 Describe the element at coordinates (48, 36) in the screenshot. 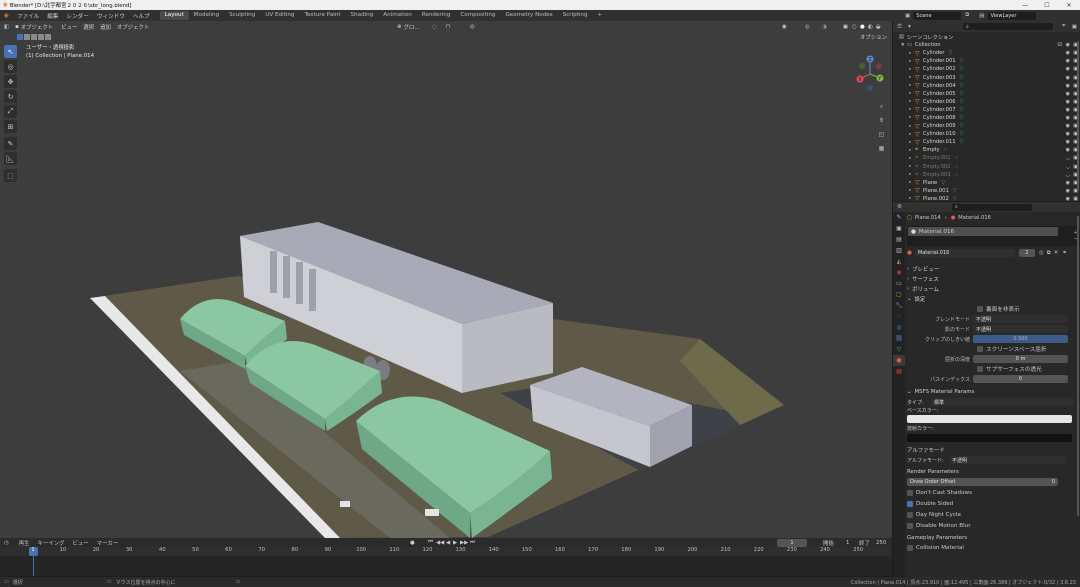

I see `select-mode-intersect-icon` at that location.